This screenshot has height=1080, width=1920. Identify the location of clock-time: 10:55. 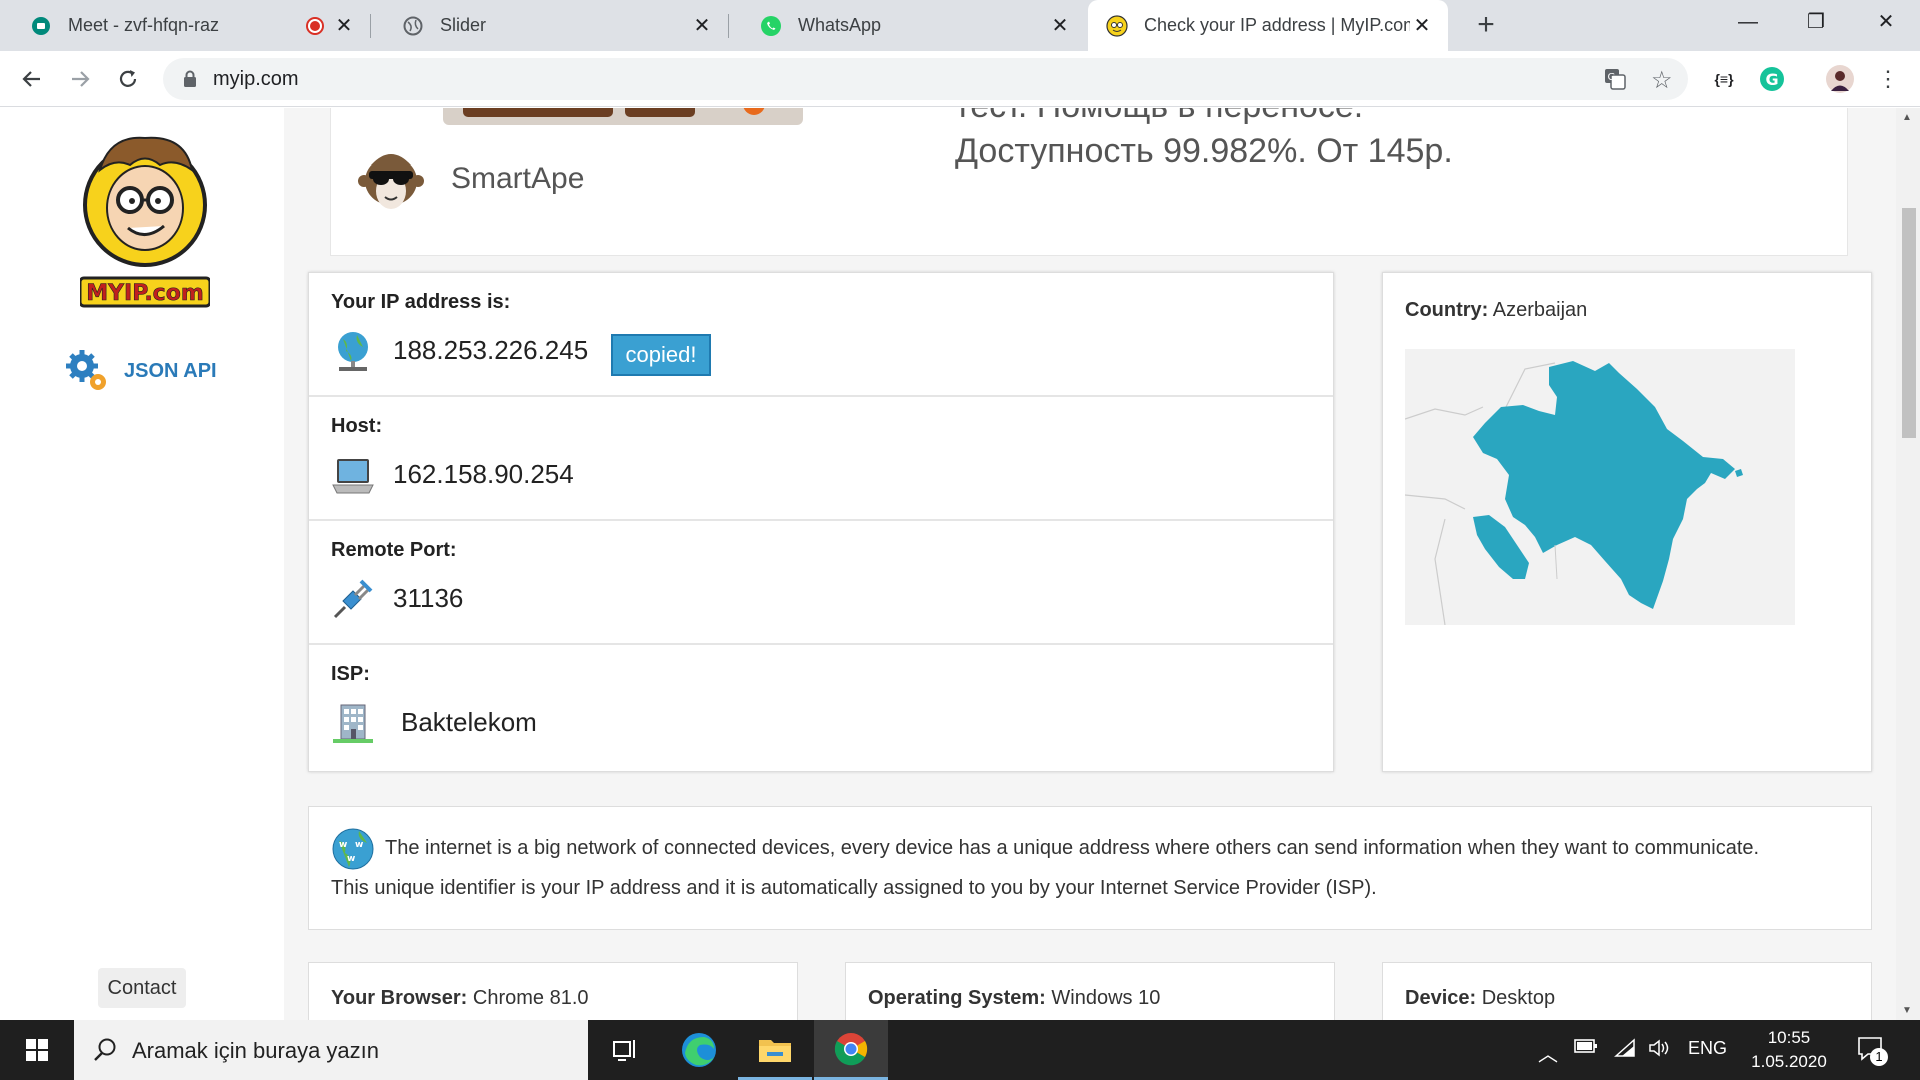
(1789, 1037).